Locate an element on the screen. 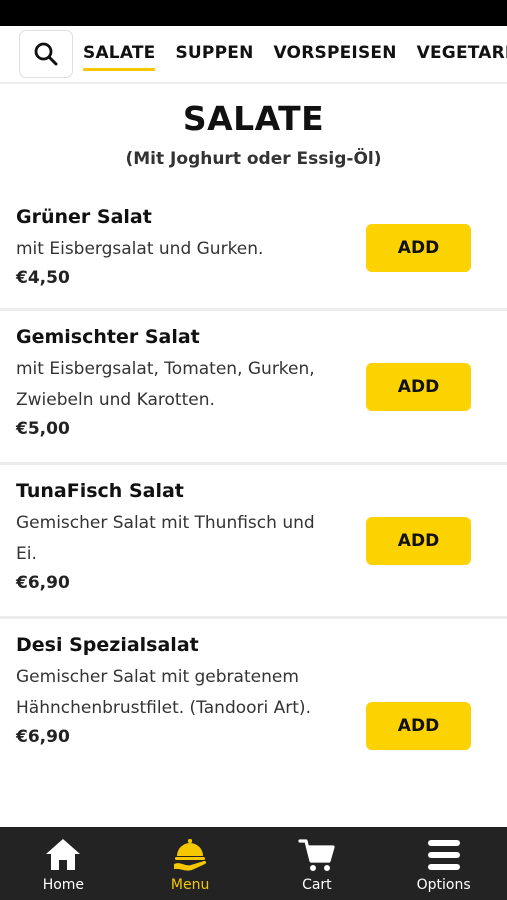 Image resolution: width=507 pixels, height=900 pixels. section-subtitle: (Mit Joghurt oder Essig-Öl) is located at coordinates (253, 159).